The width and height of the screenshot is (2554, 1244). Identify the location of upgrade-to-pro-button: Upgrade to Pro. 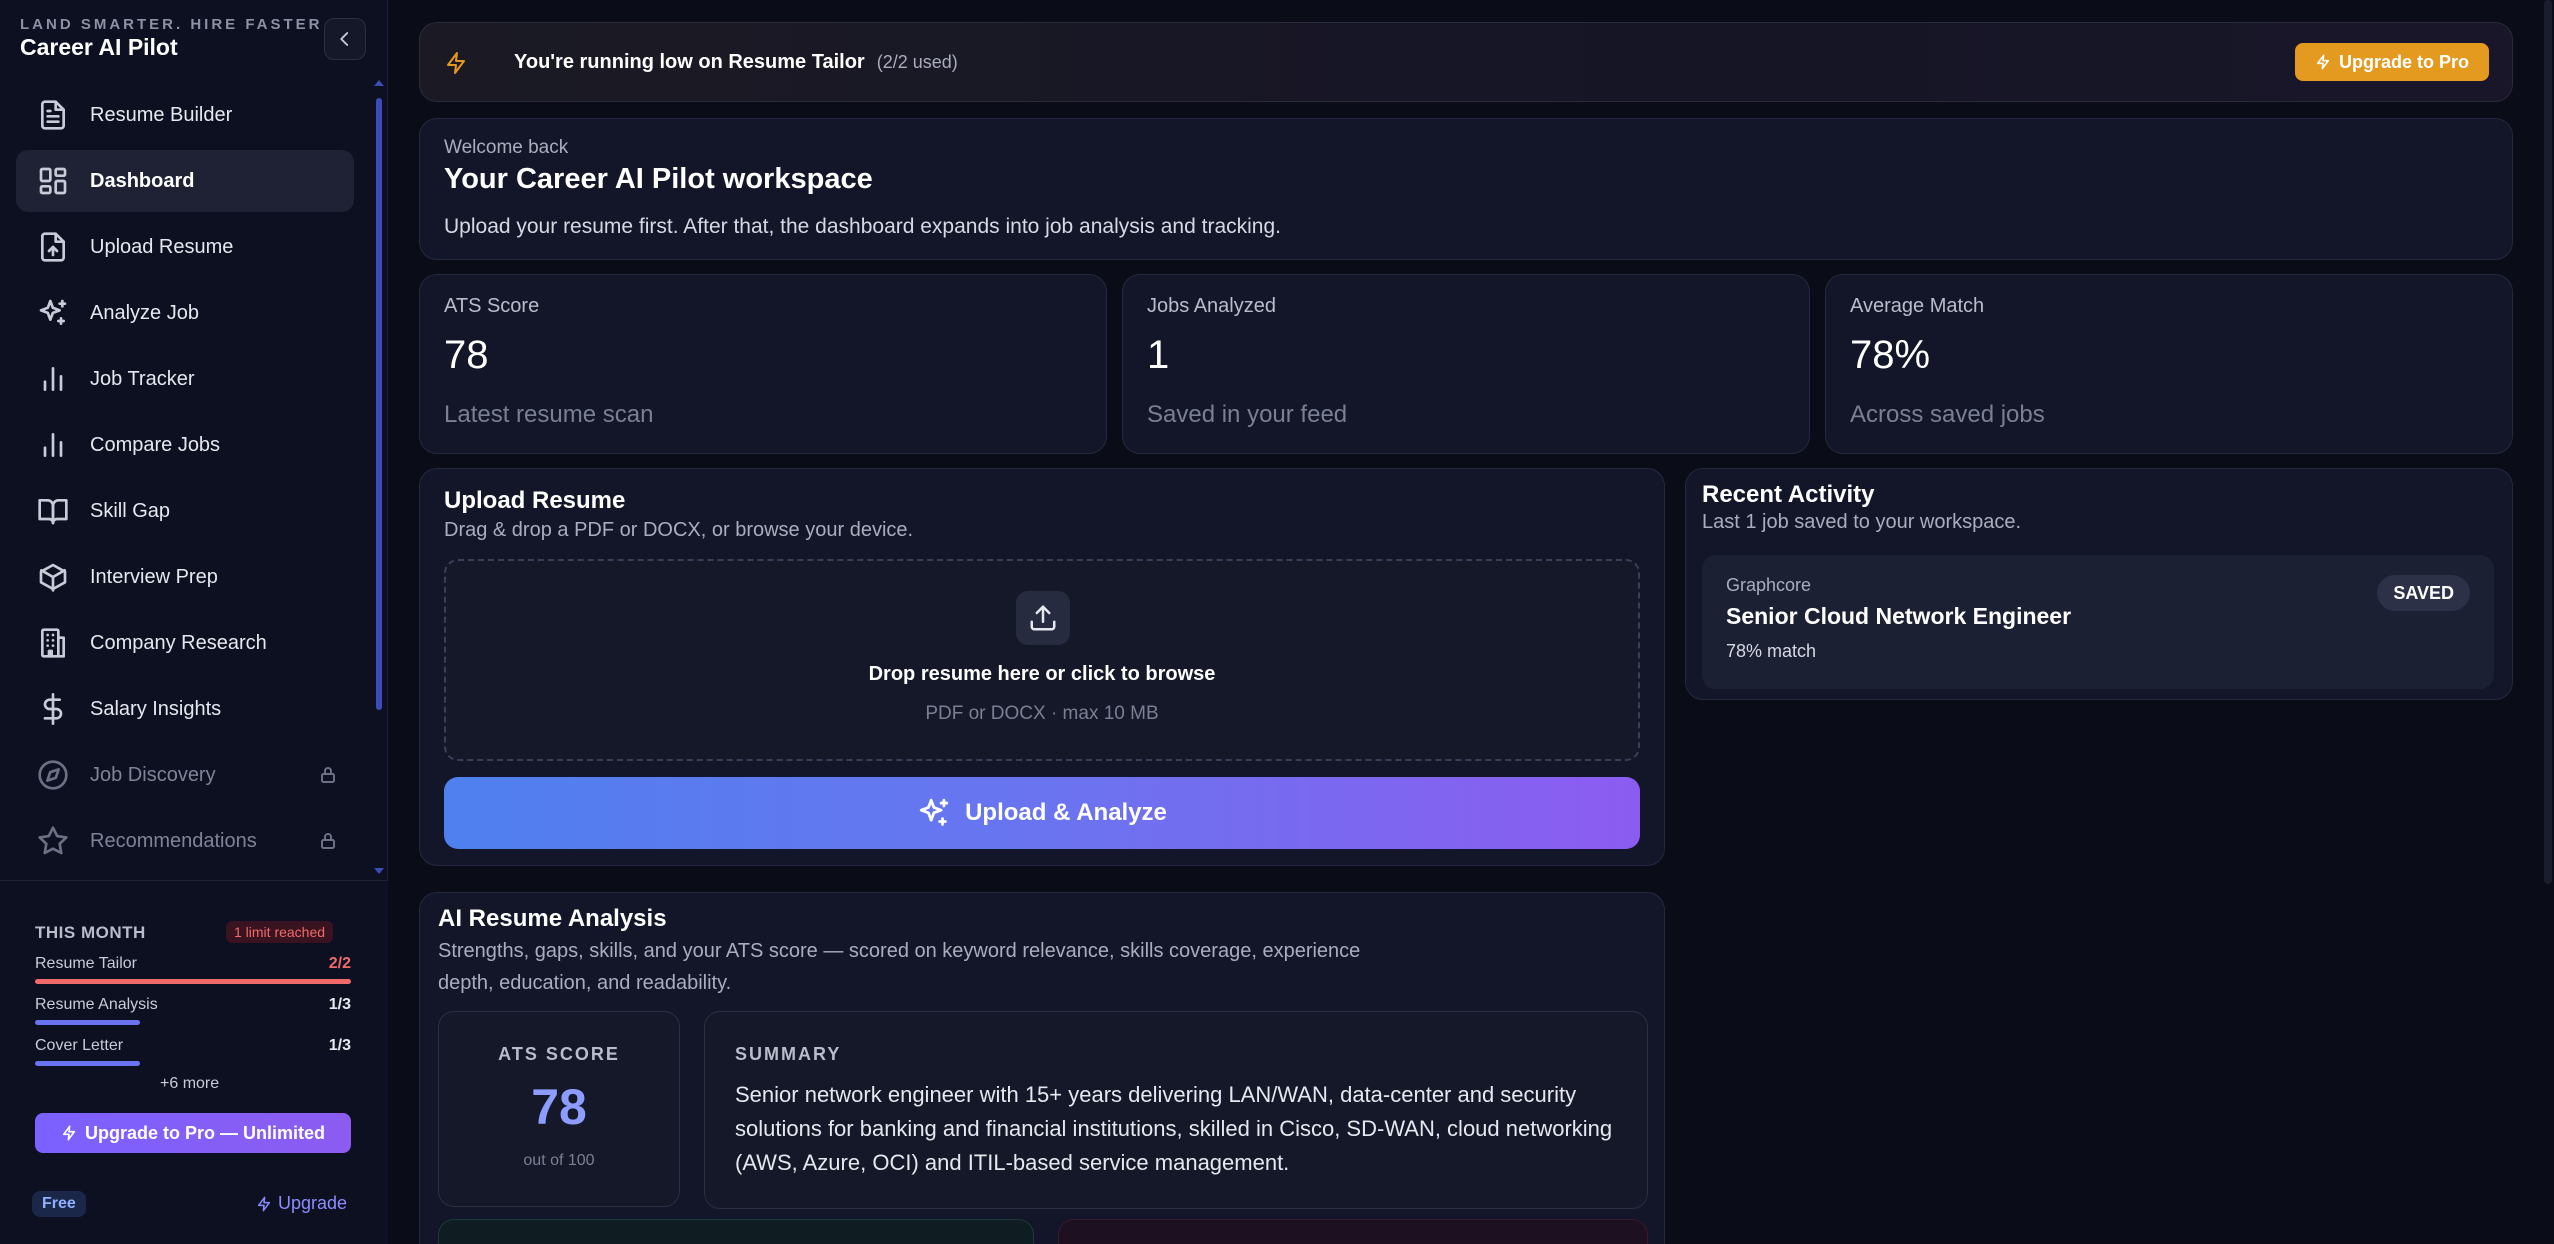
(2391, 62).